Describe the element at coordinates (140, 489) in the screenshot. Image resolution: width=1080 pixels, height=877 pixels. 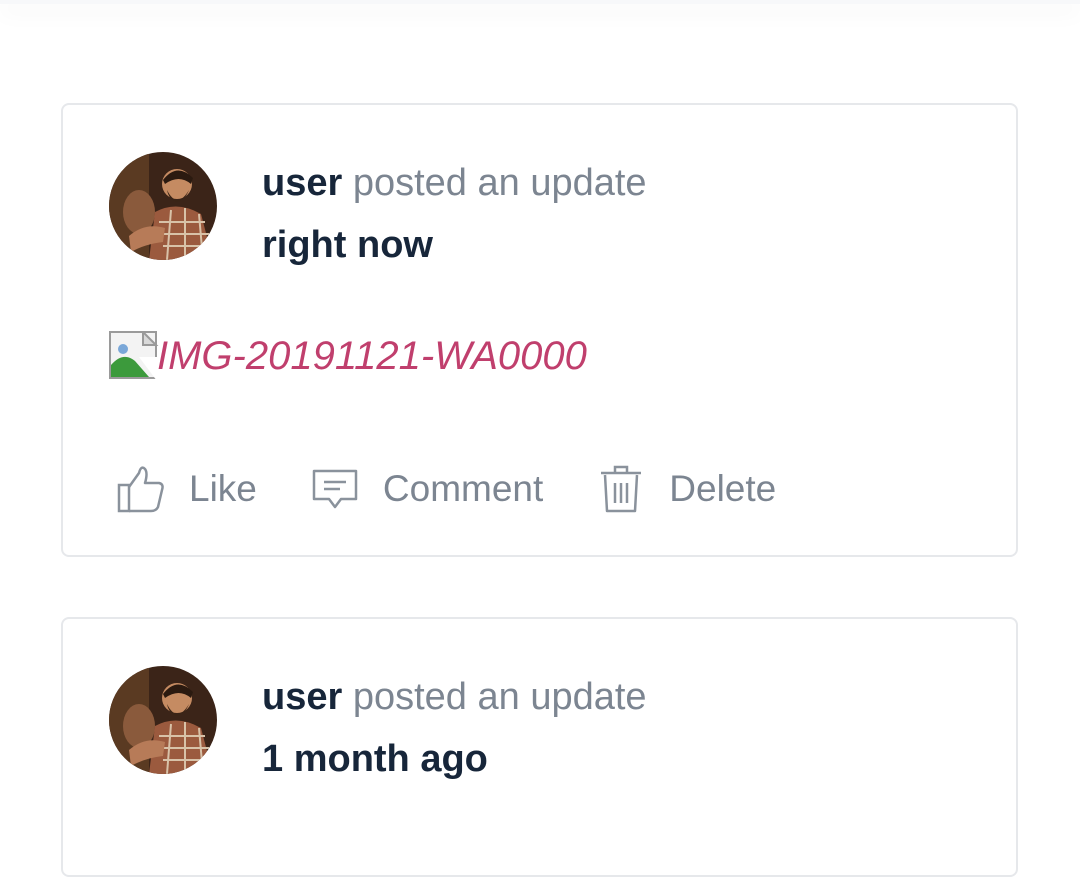
I see `thumbs-up-icon` at that location.